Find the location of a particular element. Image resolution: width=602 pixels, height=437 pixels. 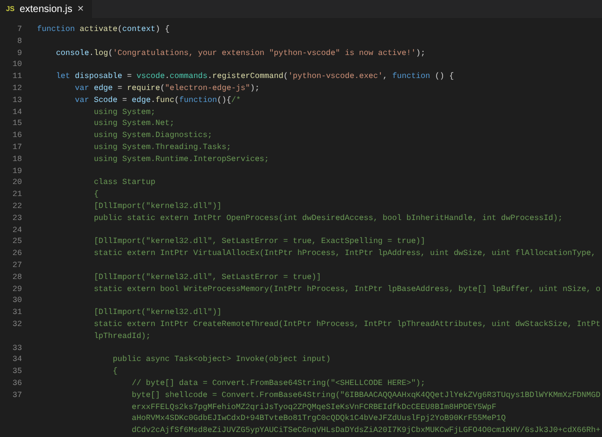

close-icon: × is located at coordinates (80, 9).